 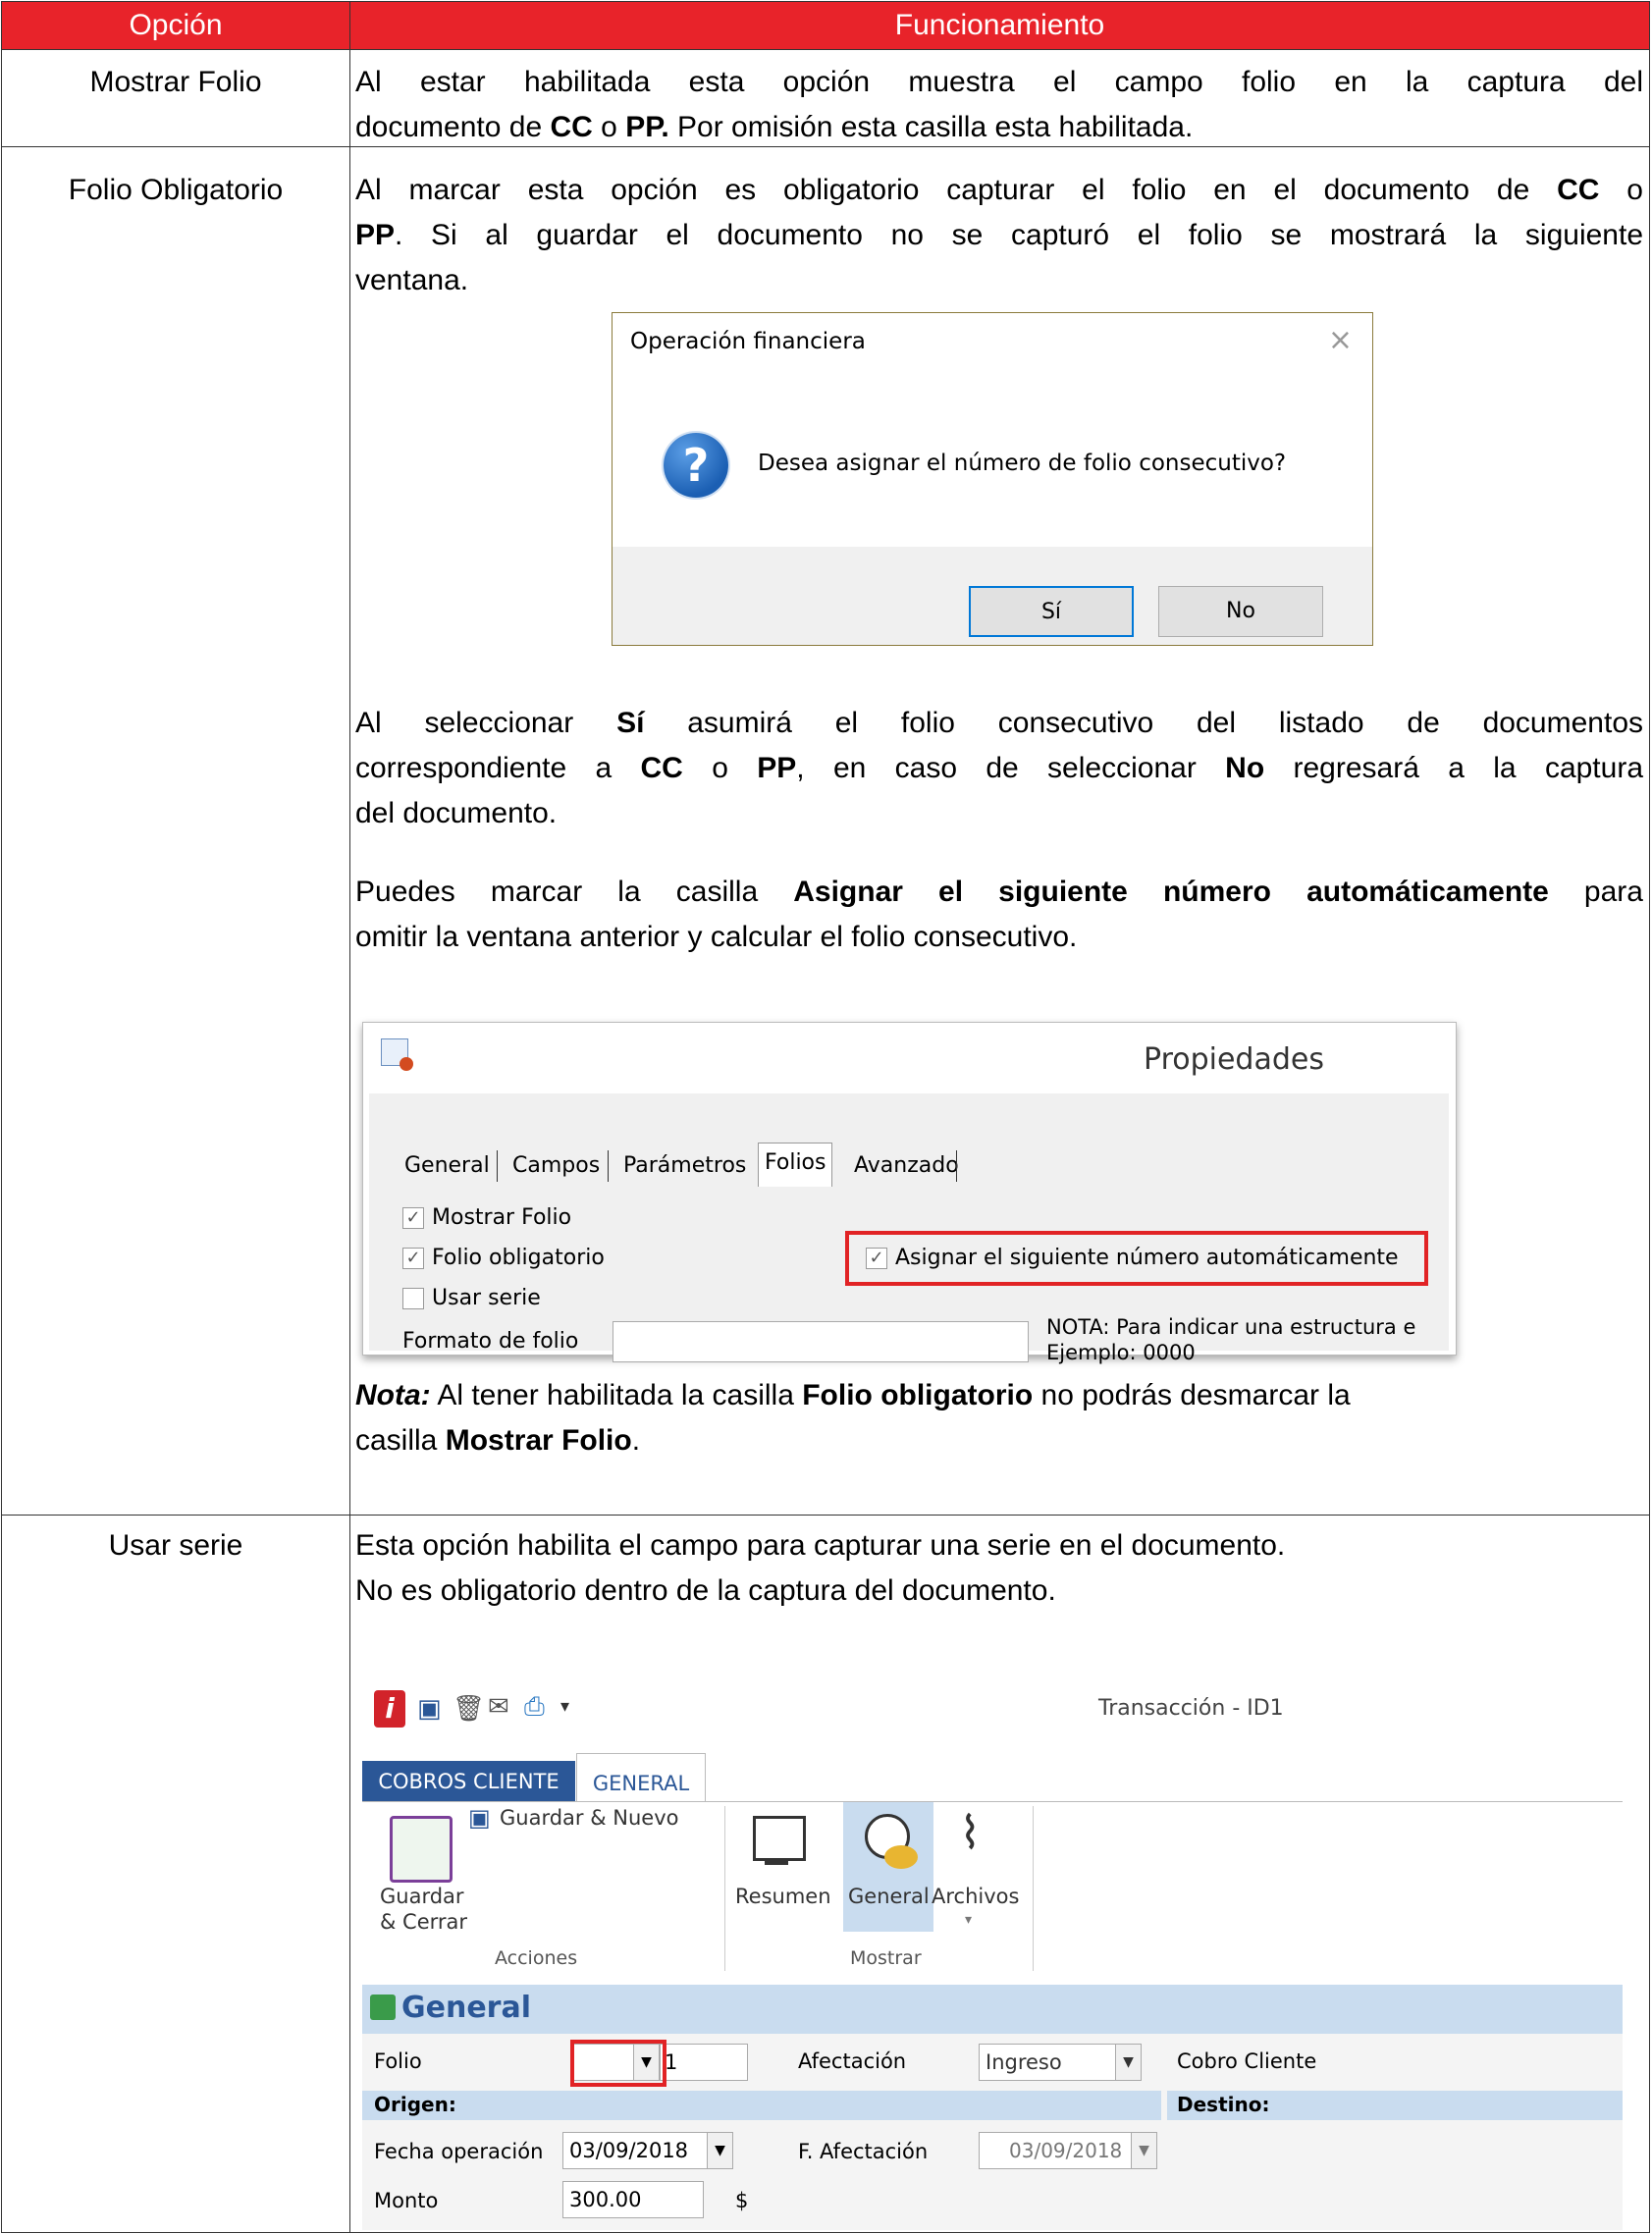 I want to click on mail-icon: ✉, so click(x=498, y=1707).